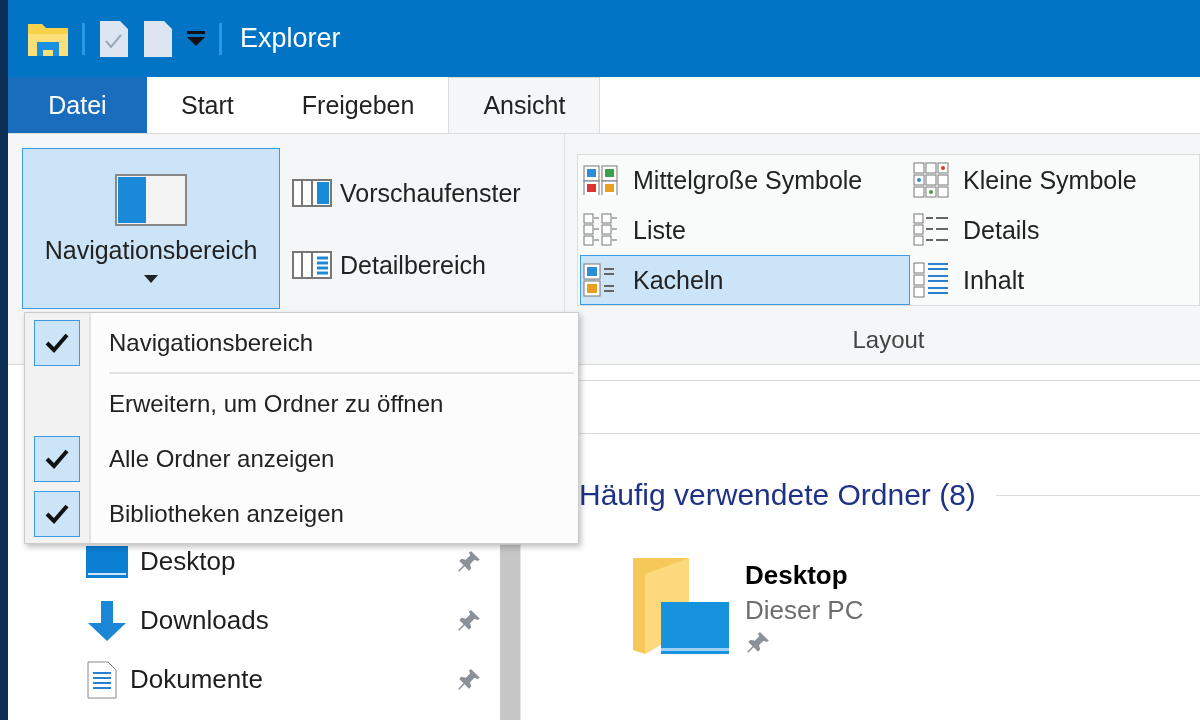 The image size is (1200, 720). Describe the element at coordinates (77, 105) in the screenshot. I see `file-tab: Datei` at that location.